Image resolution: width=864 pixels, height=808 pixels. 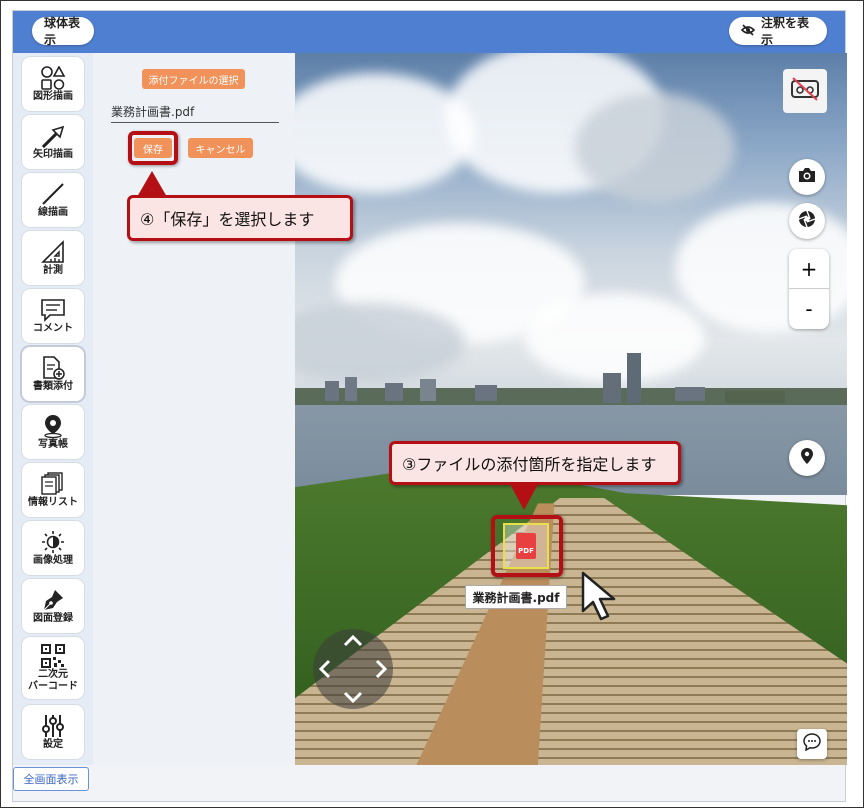 I want to click on sidebar-item-label: 二次元 バーコード, so click(x=53, y=680).